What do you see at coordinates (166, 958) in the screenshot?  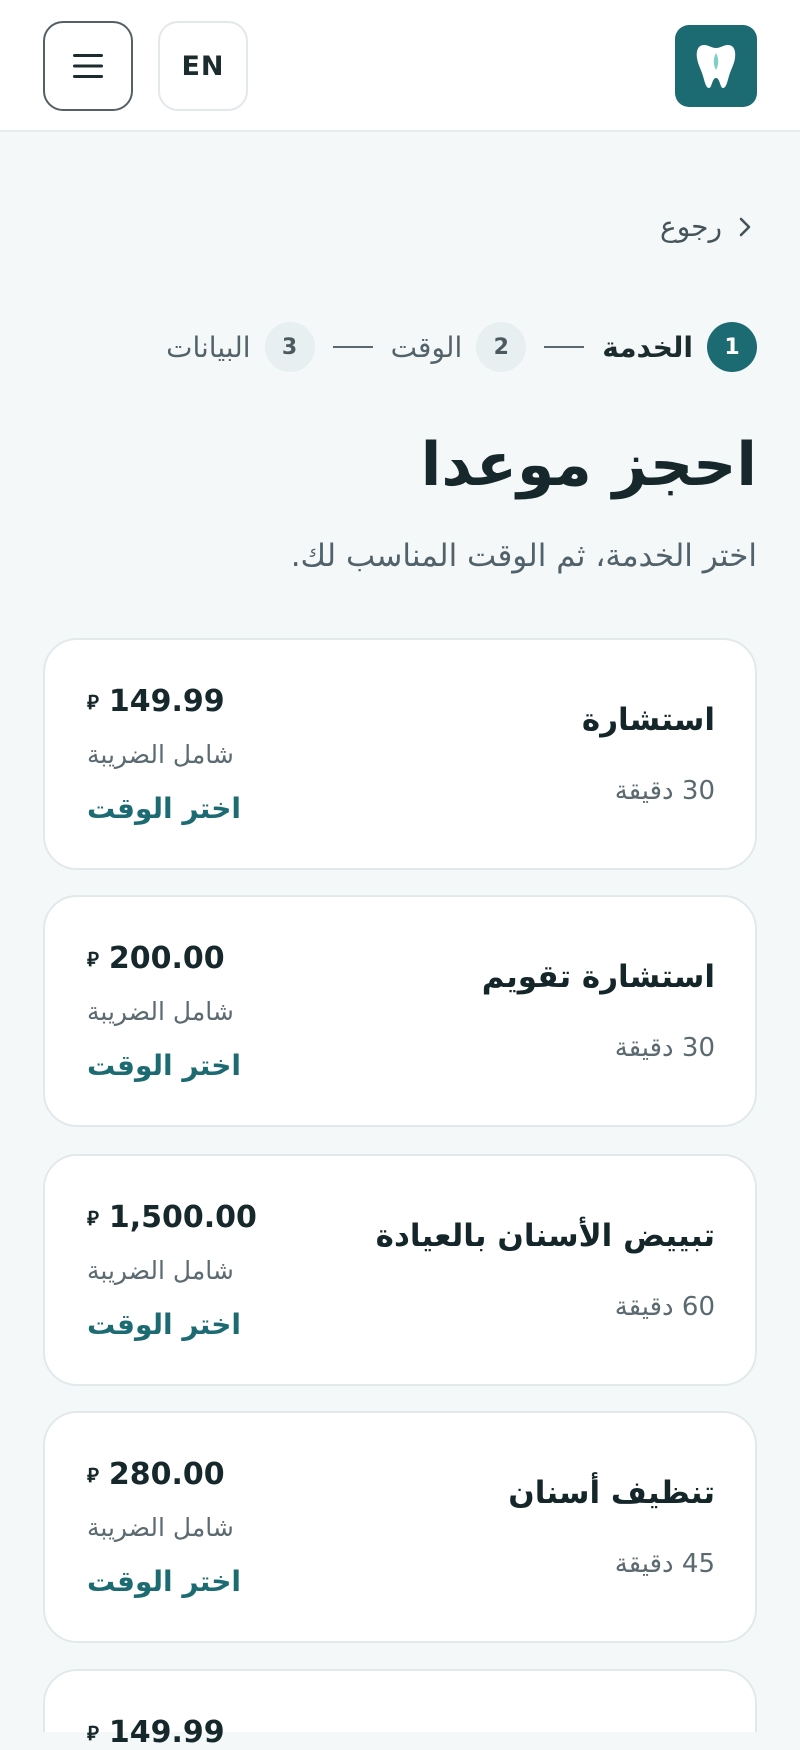 I see `price-value: 200.00` at bounding box center [166, 958].